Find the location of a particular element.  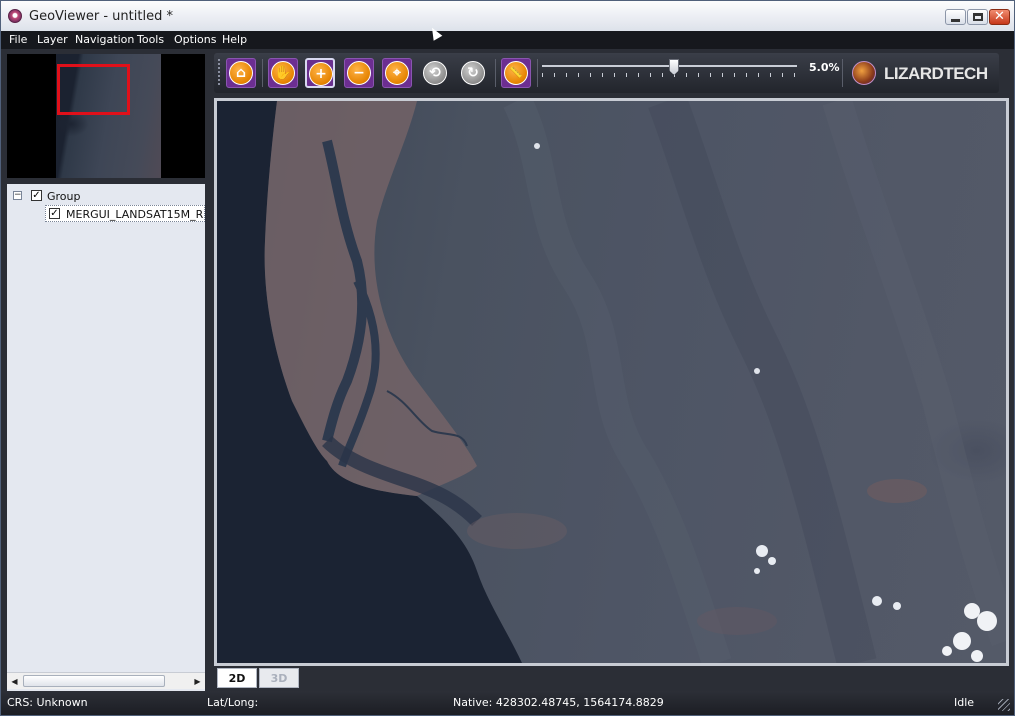

menu-help: Help is located at coordinates (234, 39).